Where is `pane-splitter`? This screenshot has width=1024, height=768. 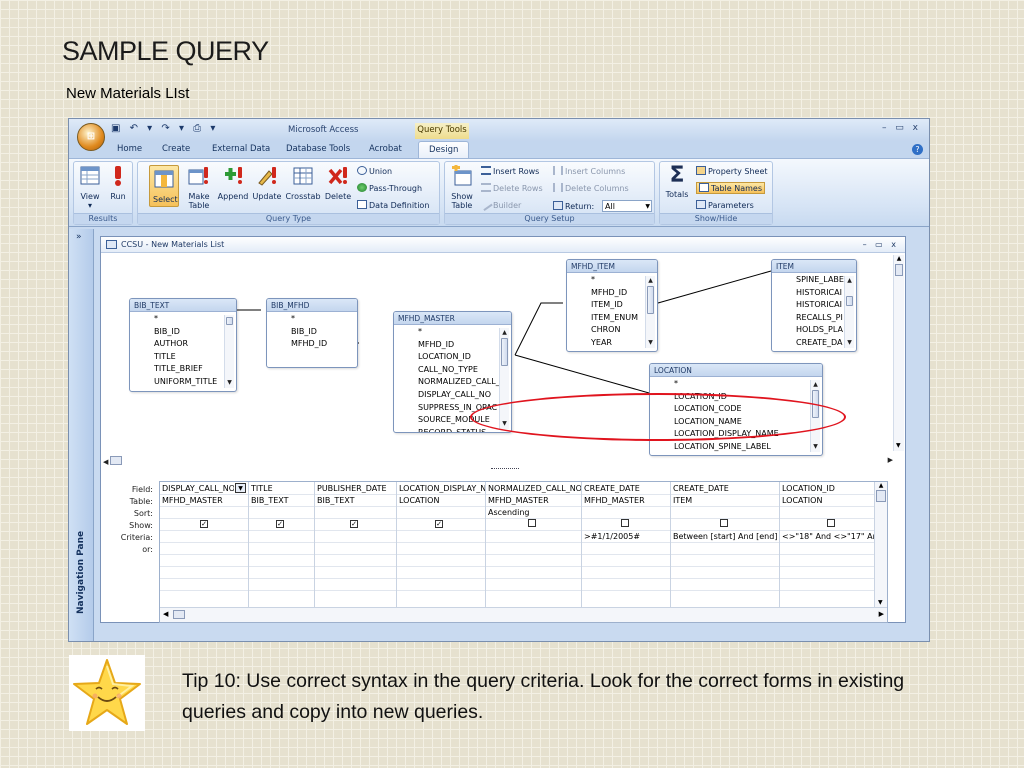
pane-splitter is located at coordinates (503, 454).